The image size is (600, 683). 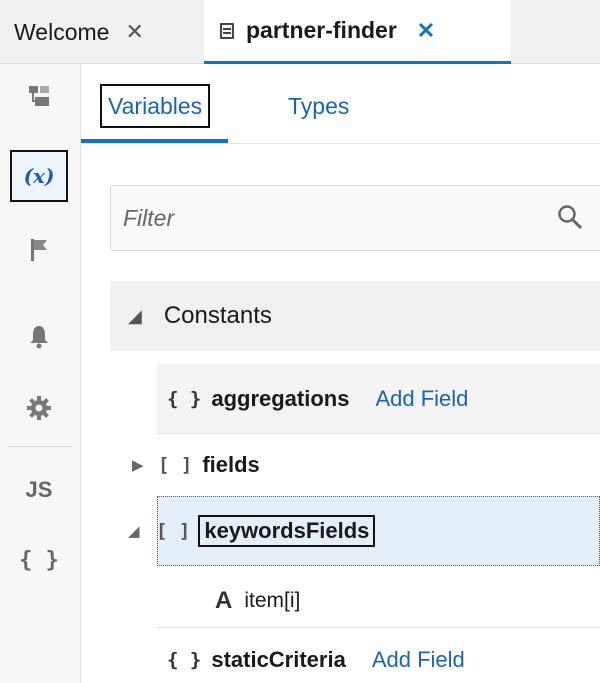 I want to click on variables-icon: (x), so click(x=39, y=176).